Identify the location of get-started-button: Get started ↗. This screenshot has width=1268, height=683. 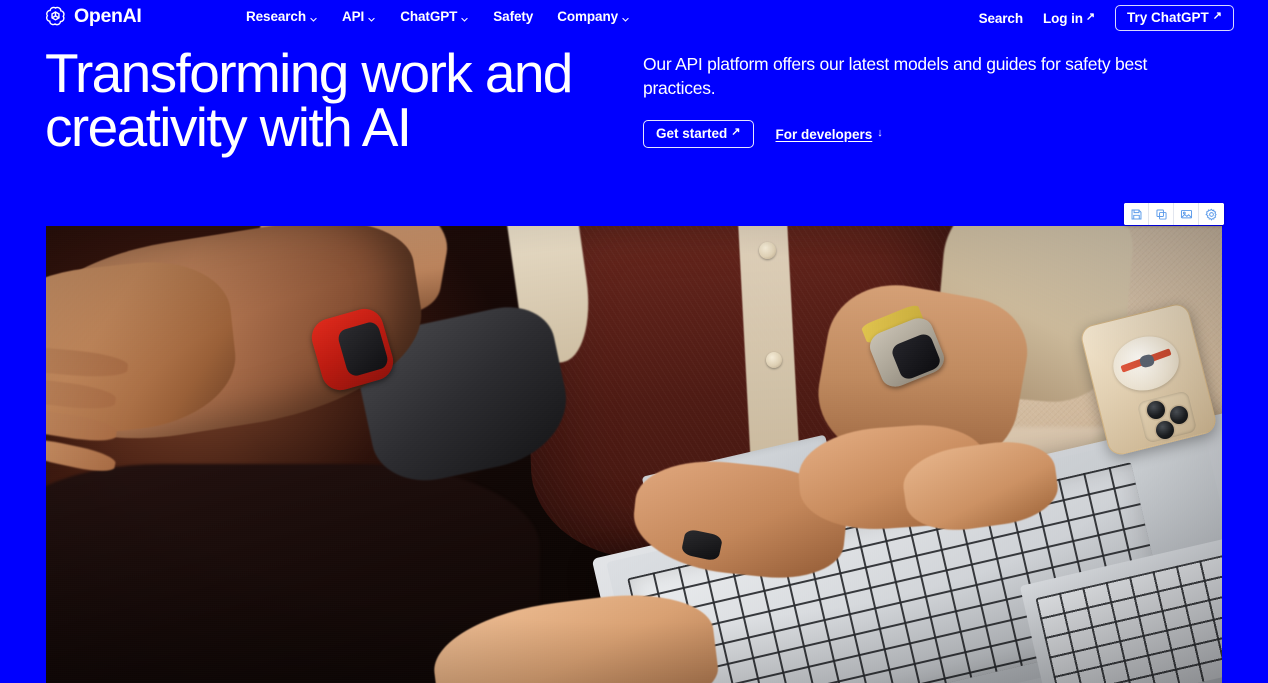
(698, 134).